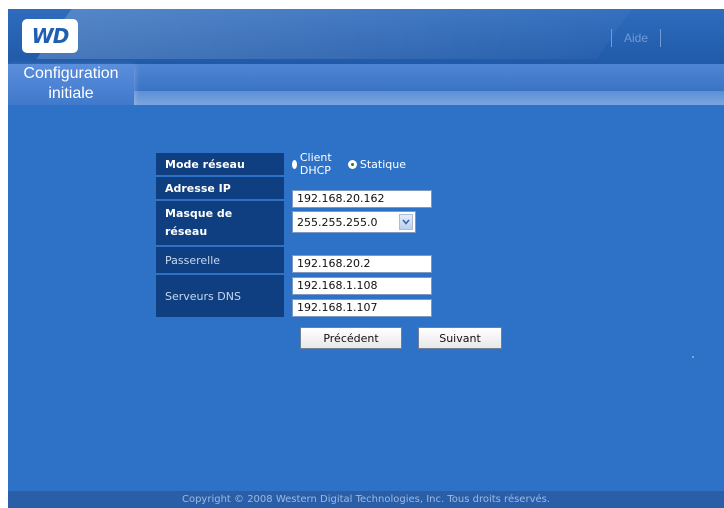 The image size is (724, 508). I want to click on radio-dhcp-label: Client DHCP, so click(315, 164).